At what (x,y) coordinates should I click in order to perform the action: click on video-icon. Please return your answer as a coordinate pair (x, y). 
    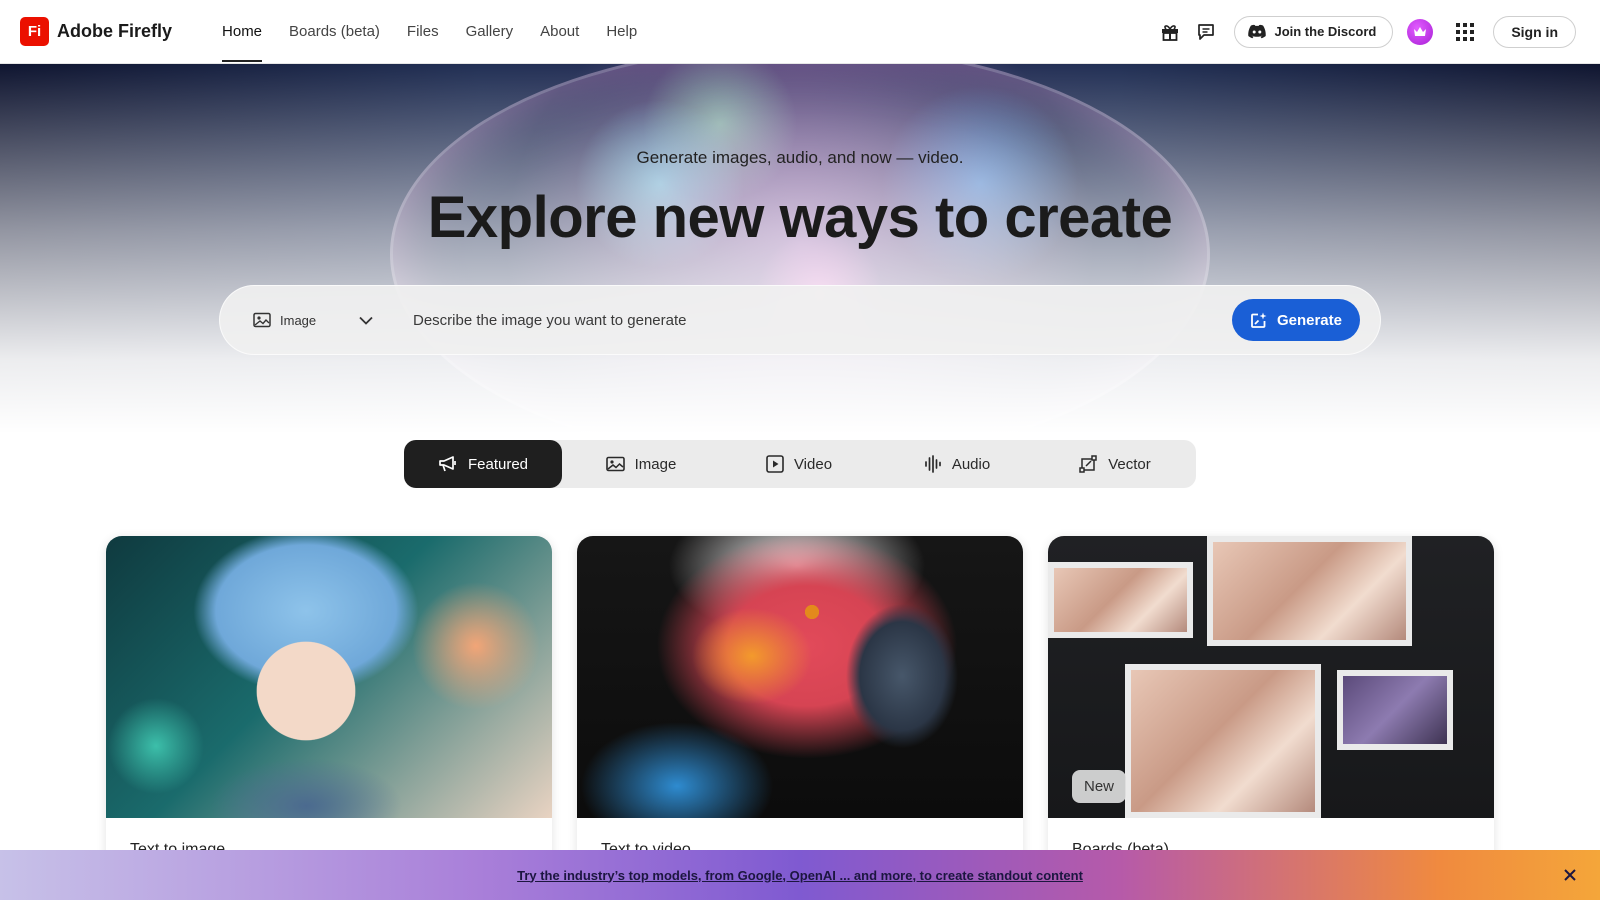
    Looking at the image, I should click on (775, 464).